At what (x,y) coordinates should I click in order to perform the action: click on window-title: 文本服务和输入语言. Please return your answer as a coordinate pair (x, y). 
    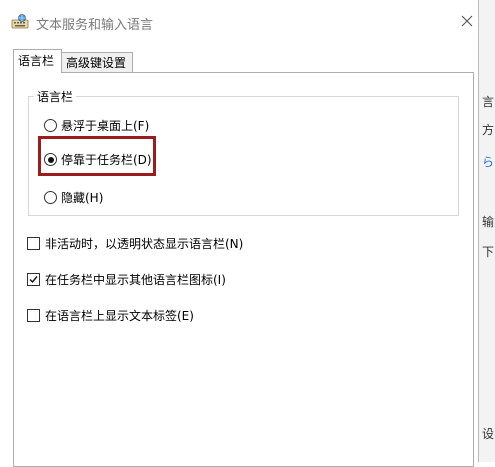
    Looking at the image, I should click on (95, 25).